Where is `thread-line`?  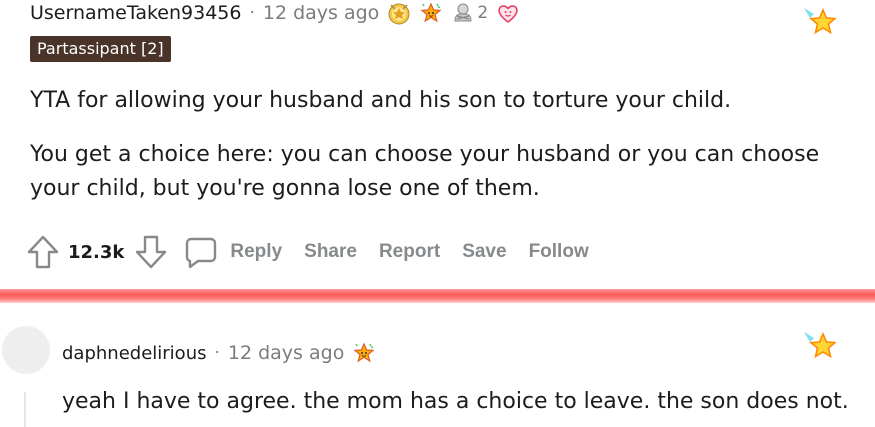
thread-line is located at coordinates (25, 409).